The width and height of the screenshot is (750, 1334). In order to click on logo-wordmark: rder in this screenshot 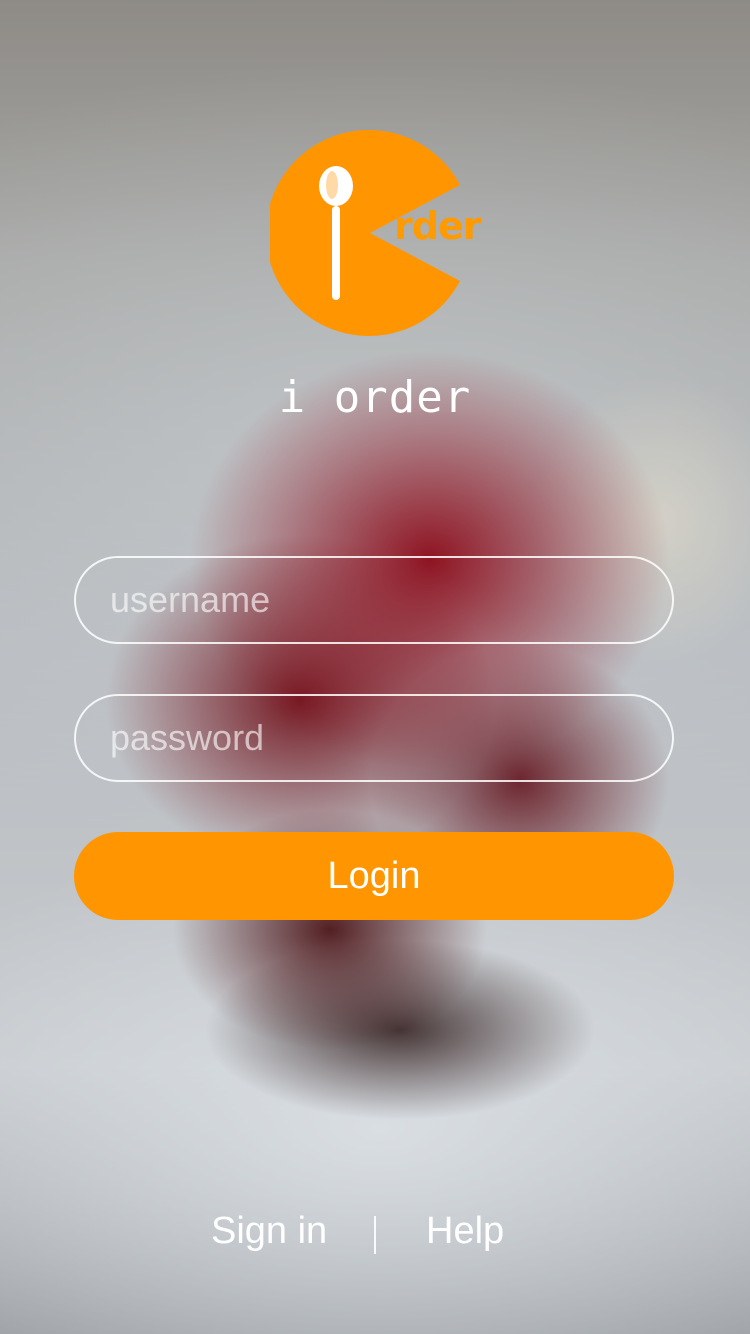, I will do `click(437, 226)`.